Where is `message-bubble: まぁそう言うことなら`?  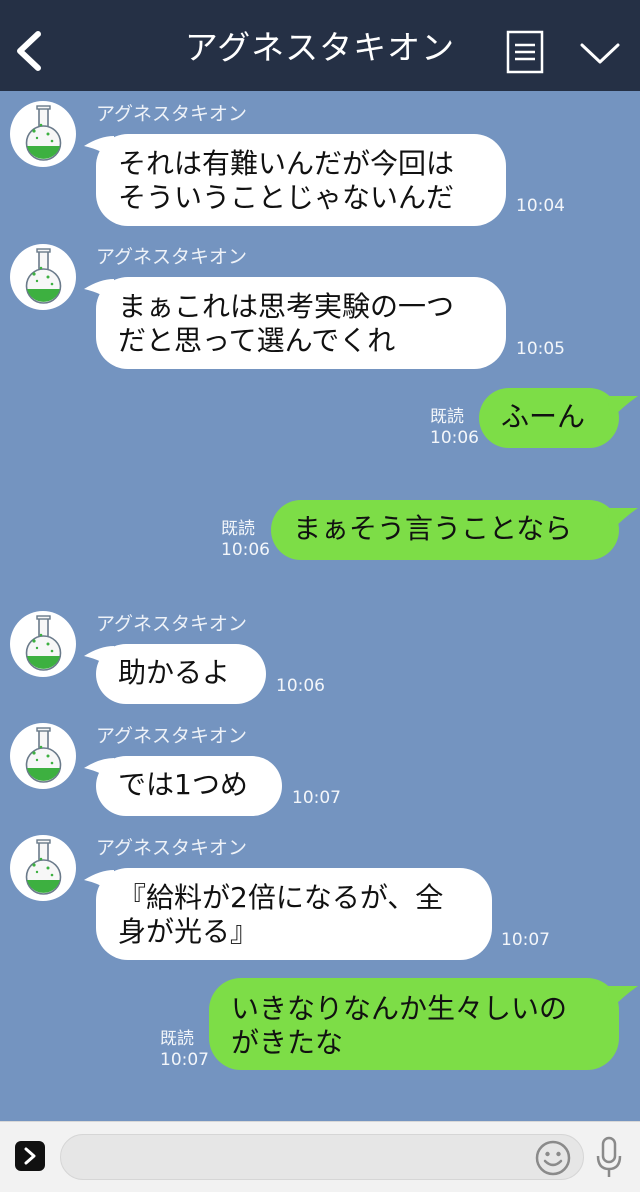
message-bubble: まぁそう言うことなら is located at coordinates (445, 530).